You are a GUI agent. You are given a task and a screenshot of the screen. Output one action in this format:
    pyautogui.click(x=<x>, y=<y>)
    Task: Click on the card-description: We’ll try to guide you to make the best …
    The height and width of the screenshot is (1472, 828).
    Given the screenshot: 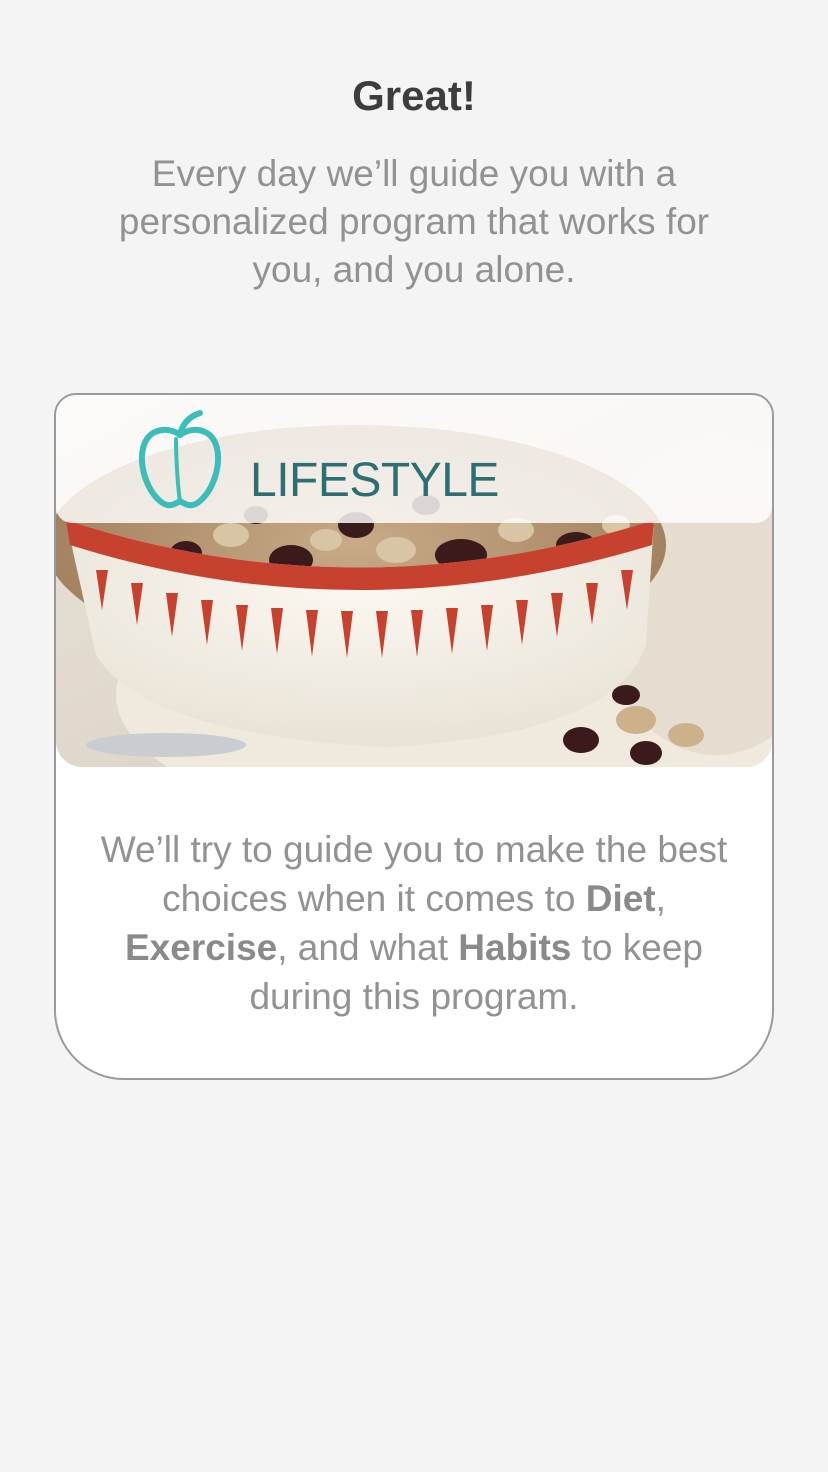 What is the action you would take?
    pyautogui.click(x=414, y=923)
    